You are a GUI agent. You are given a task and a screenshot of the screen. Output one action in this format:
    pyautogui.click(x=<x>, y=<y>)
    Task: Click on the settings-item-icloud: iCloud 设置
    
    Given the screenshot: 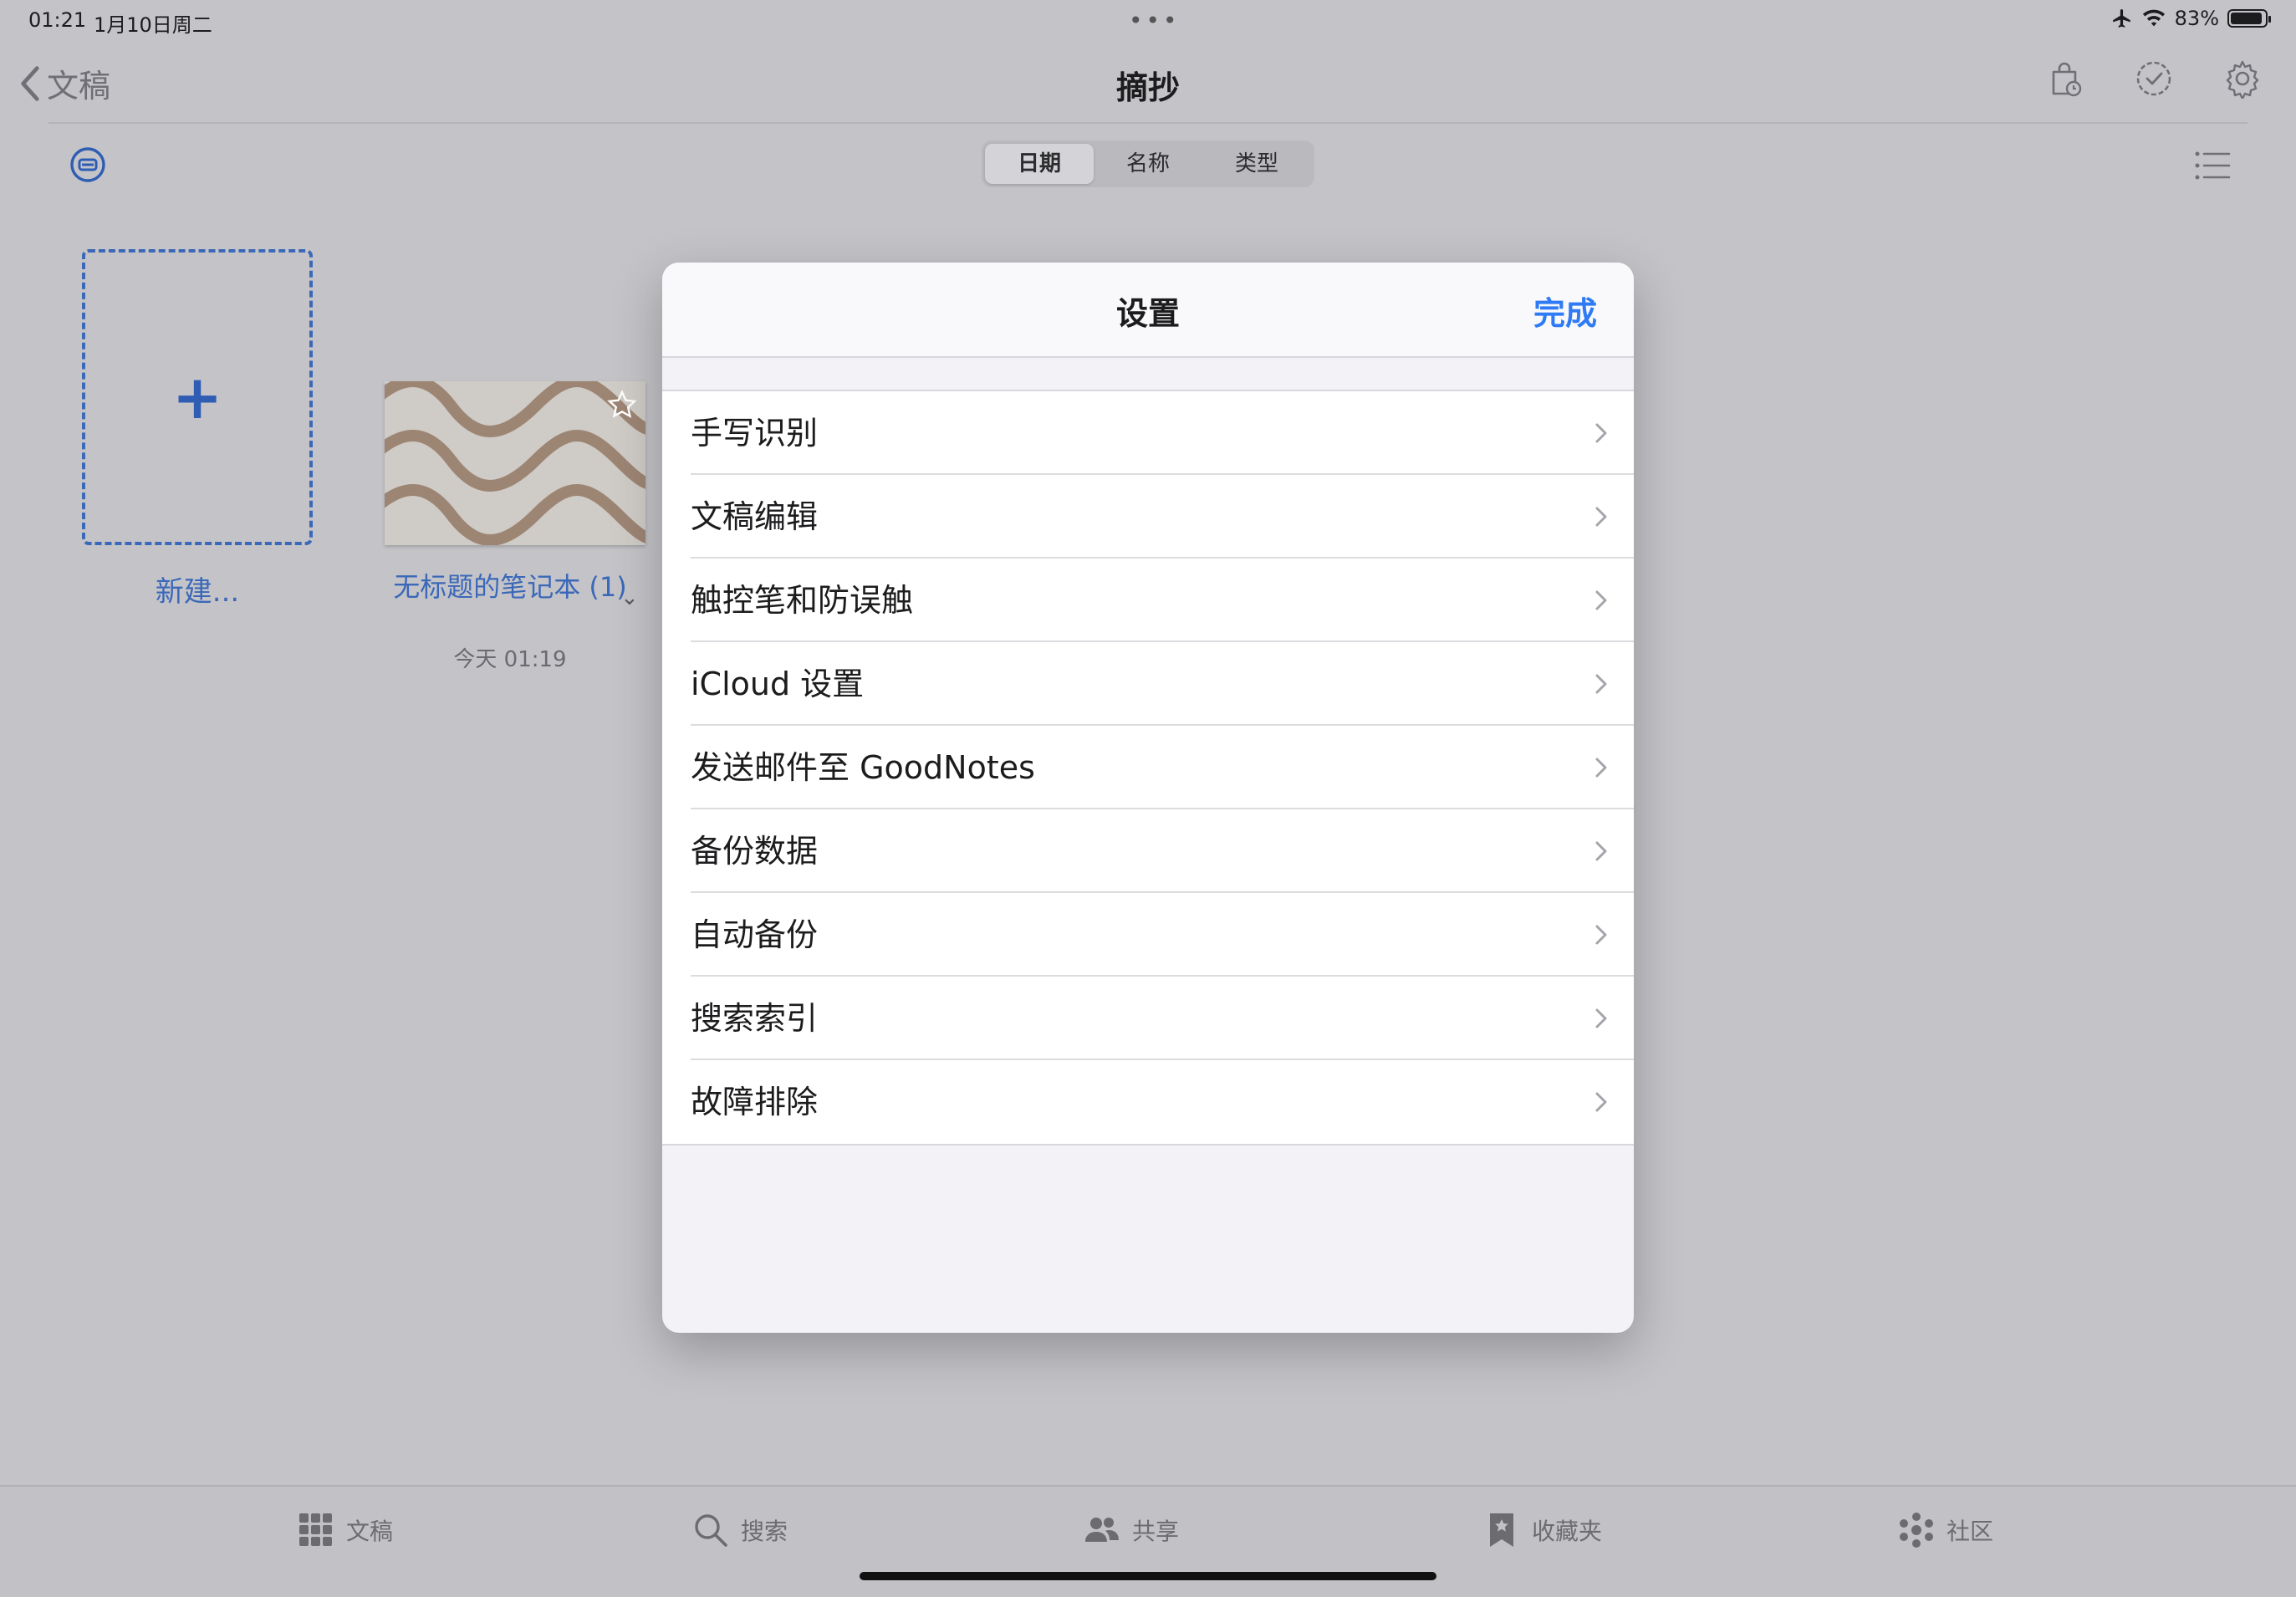 What is the action you would take?
    pyautogui.click(x=1148, y=684)
    